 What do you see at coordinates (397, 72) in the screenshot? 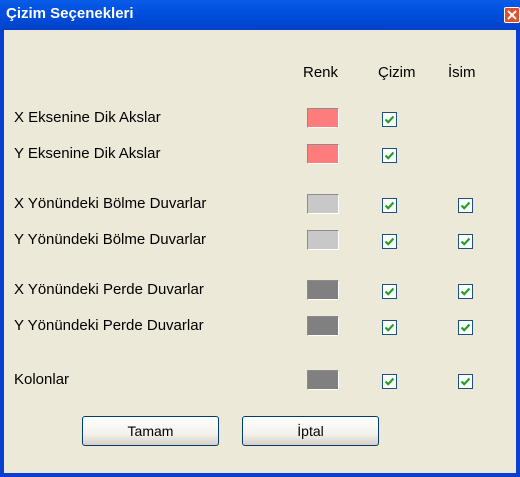
I see `column-header-draw: Çizim` at bounding box center [397, 72].